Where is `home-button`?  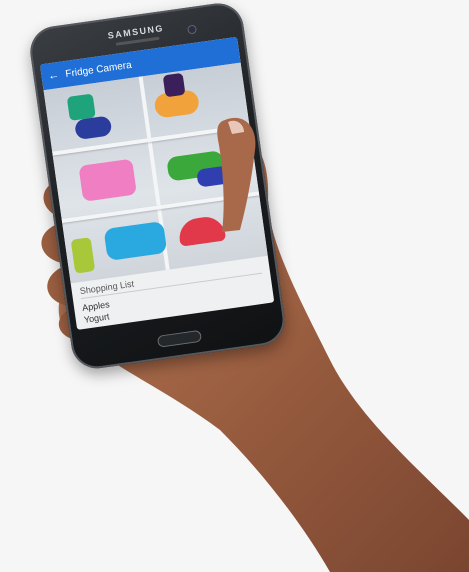
home-button is located at coordinates (179, 338).